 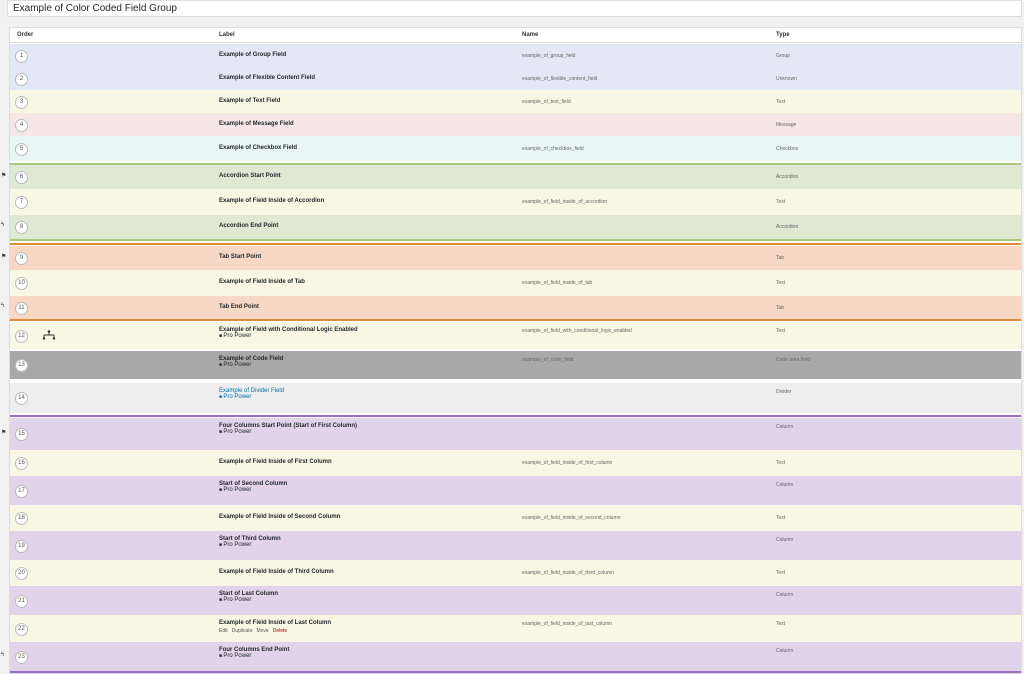 I want to click on field-label: Example of Field Inside of Third Column, so click(x=276, y=572).